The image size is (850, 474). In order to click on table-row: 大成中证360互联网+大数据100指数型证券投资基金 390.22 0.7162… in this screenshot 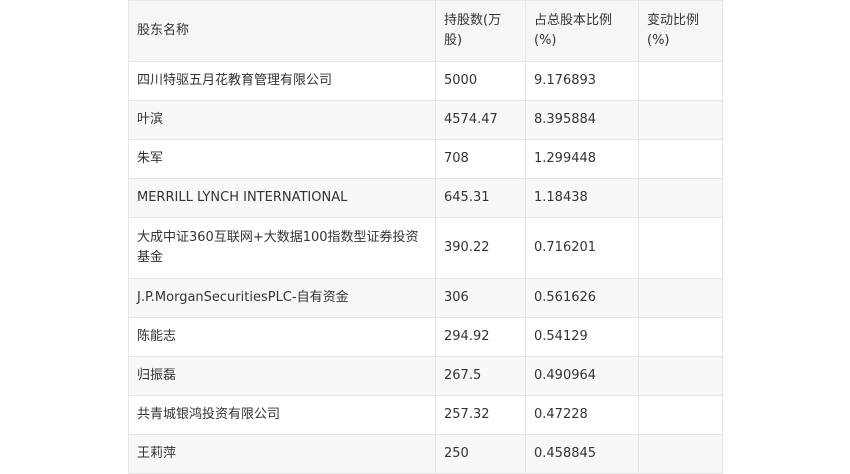, I will do `click(425, 248)`.